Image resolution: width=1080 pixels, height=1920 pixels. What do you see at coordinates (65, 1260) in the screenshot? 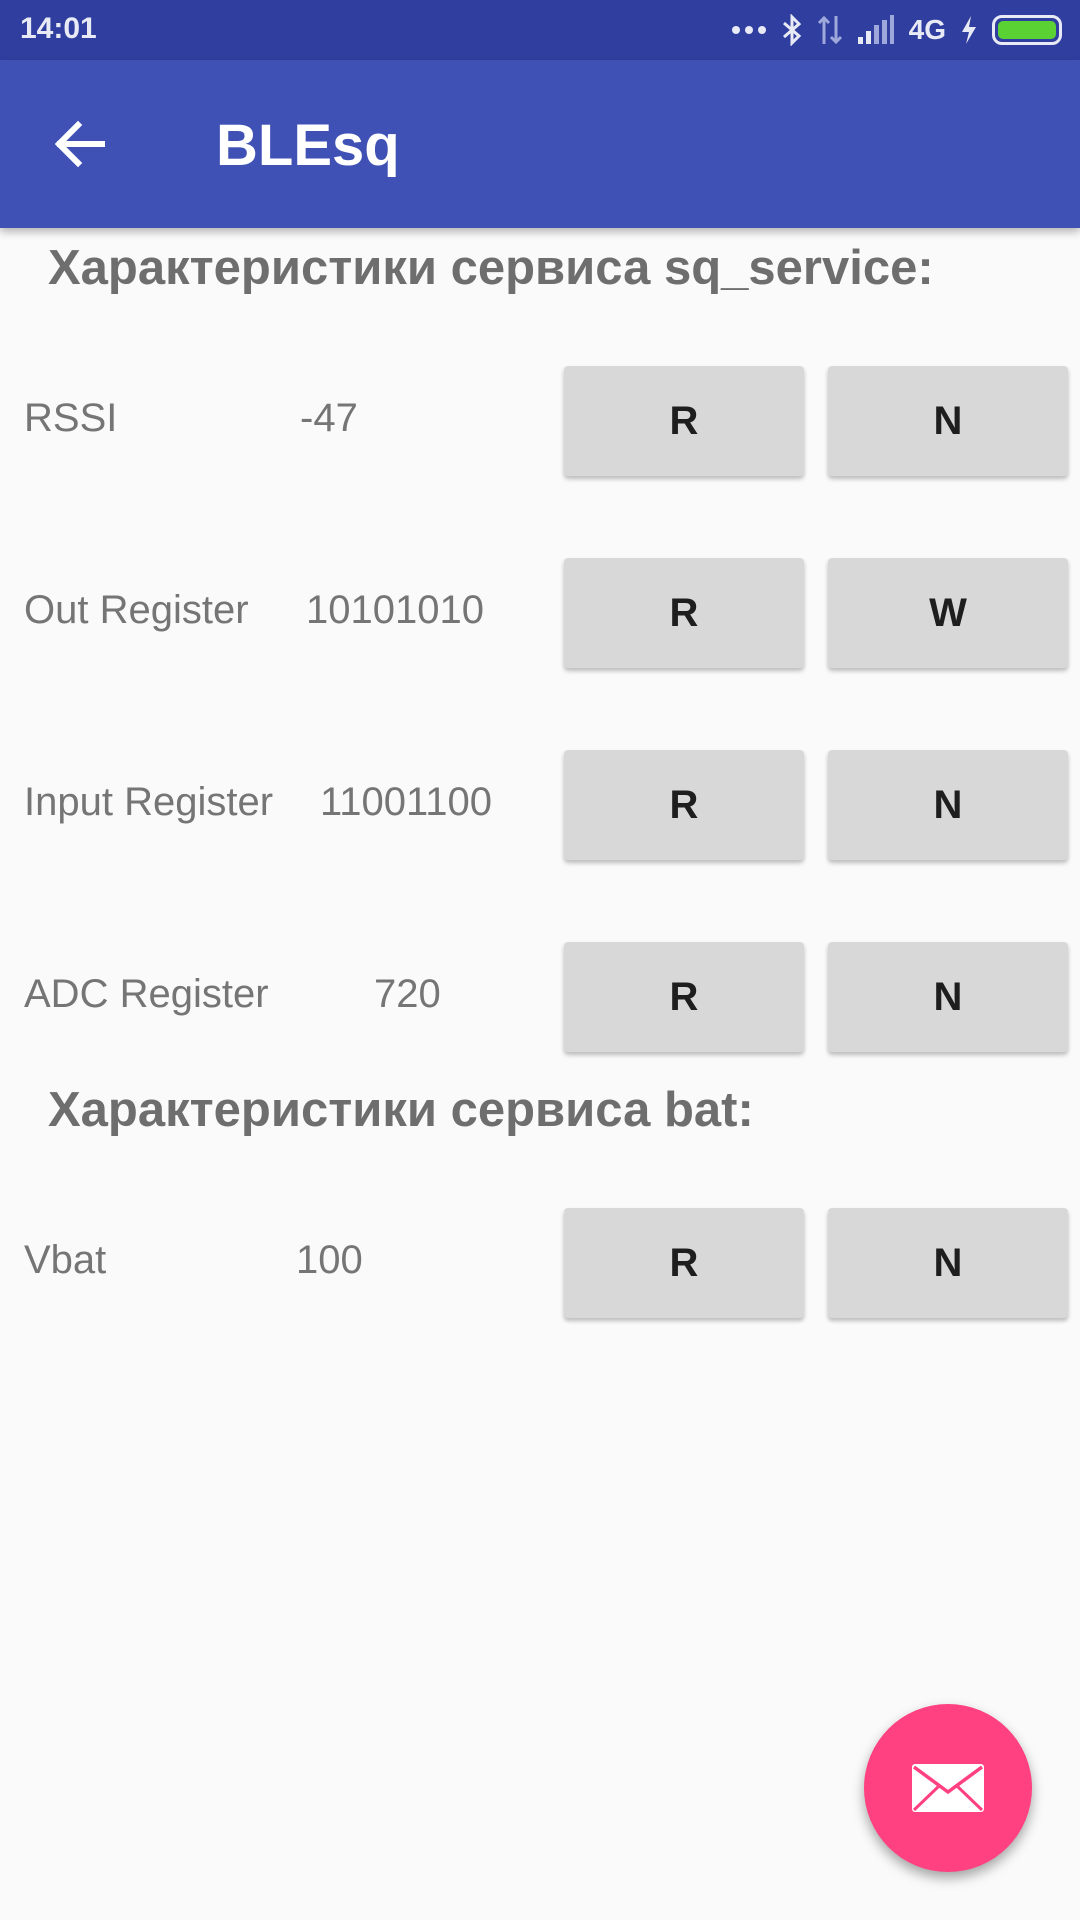
I see `characteristic-label: Vbat` at bounding box center [65, 1260].